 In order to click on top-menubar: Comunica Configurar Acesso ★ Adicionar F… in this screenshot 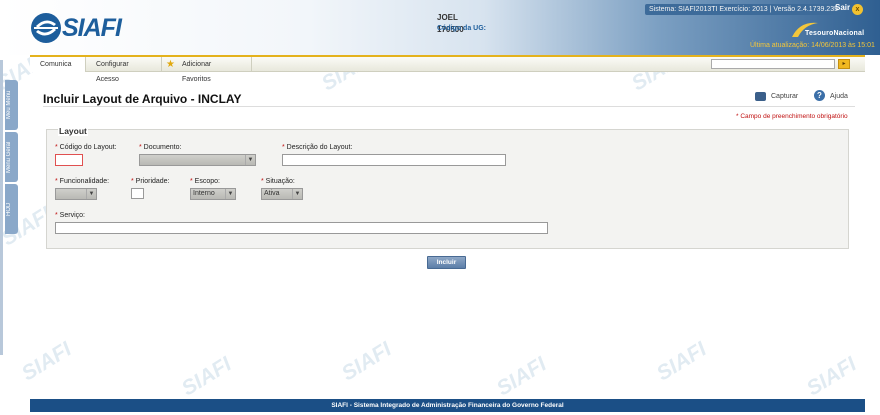, I will do `click(447, 69)`.